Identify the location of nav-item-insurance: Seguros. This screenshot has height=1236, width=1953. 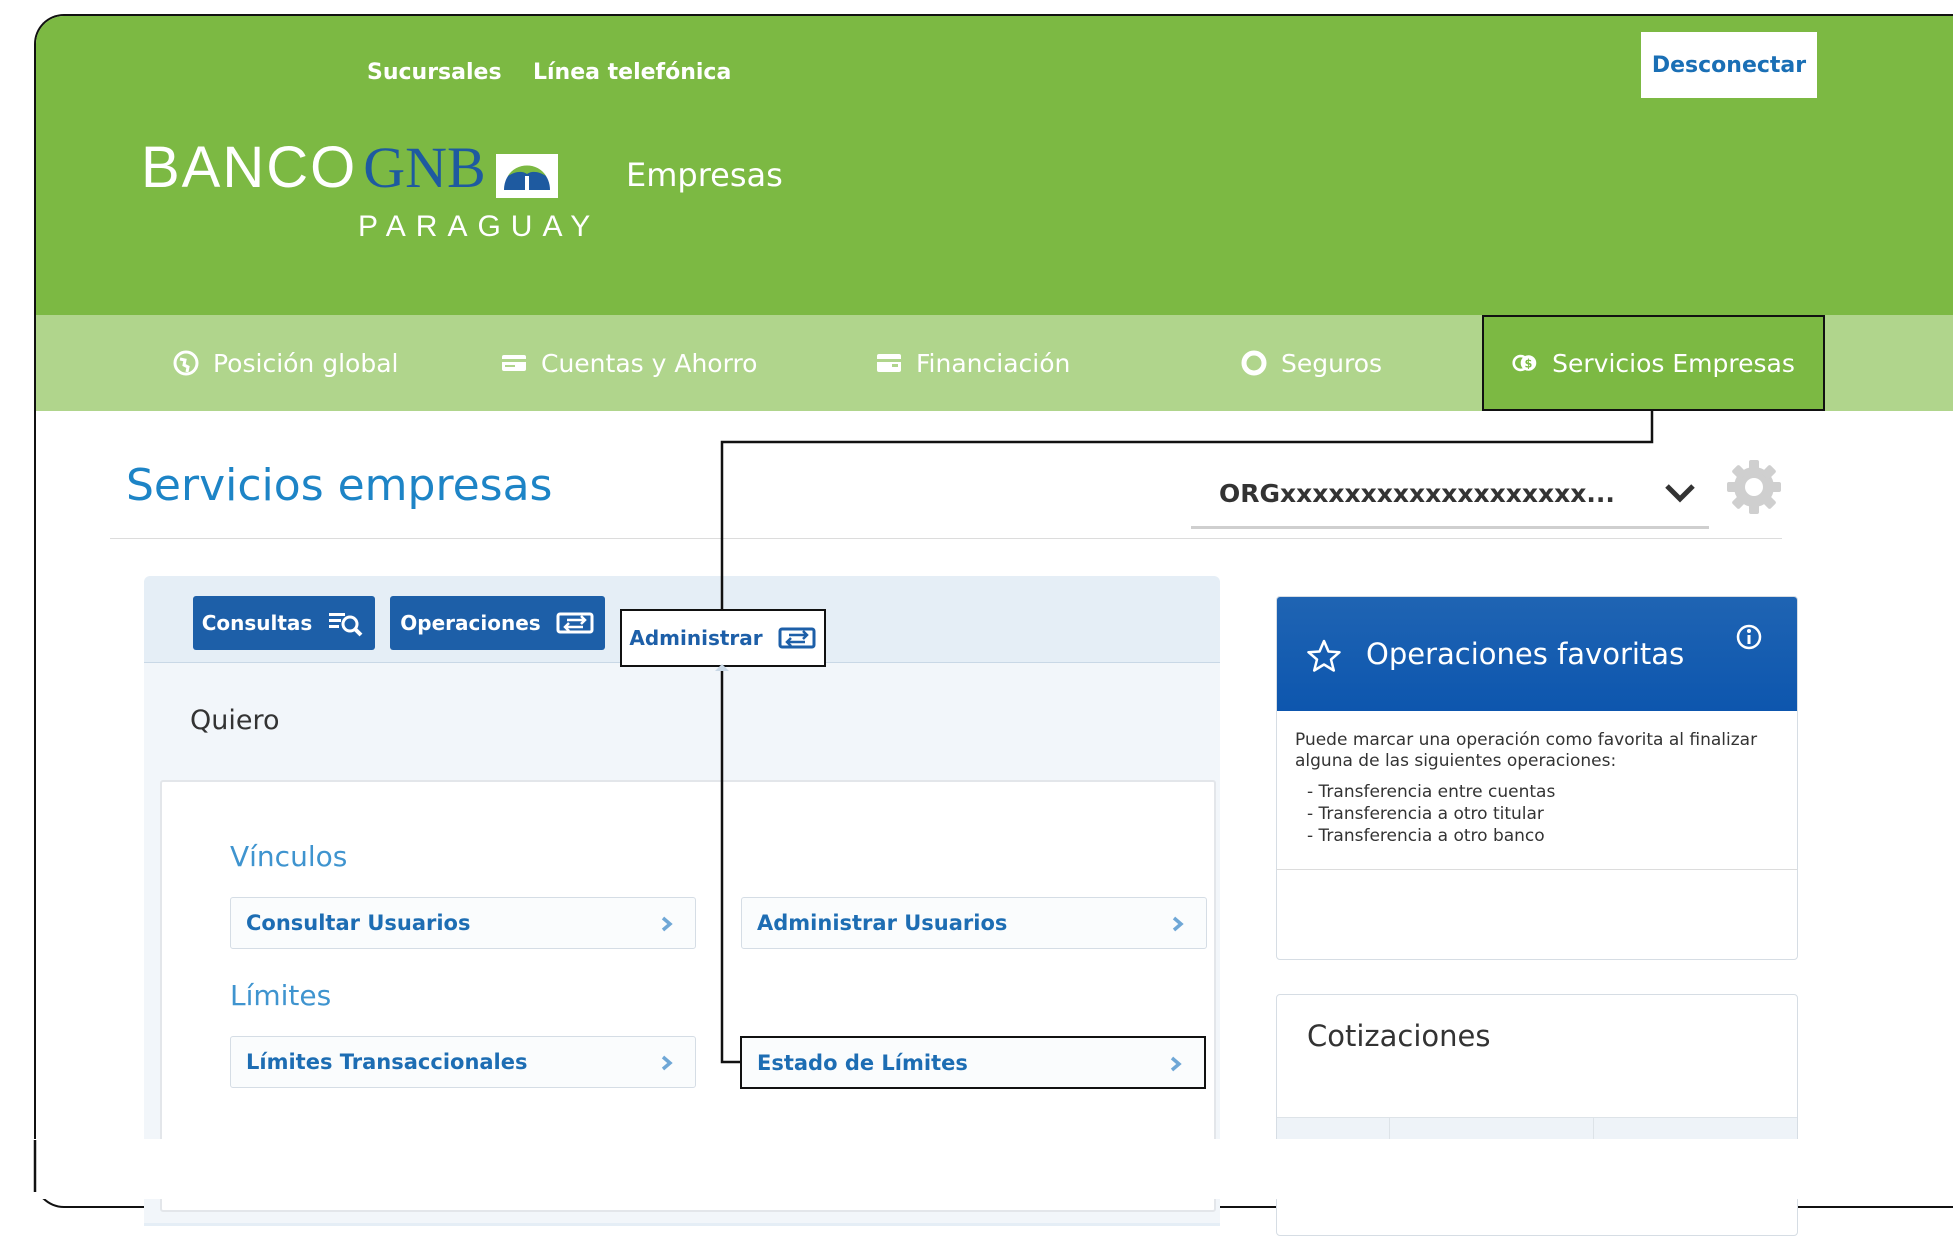
(1311, 363).